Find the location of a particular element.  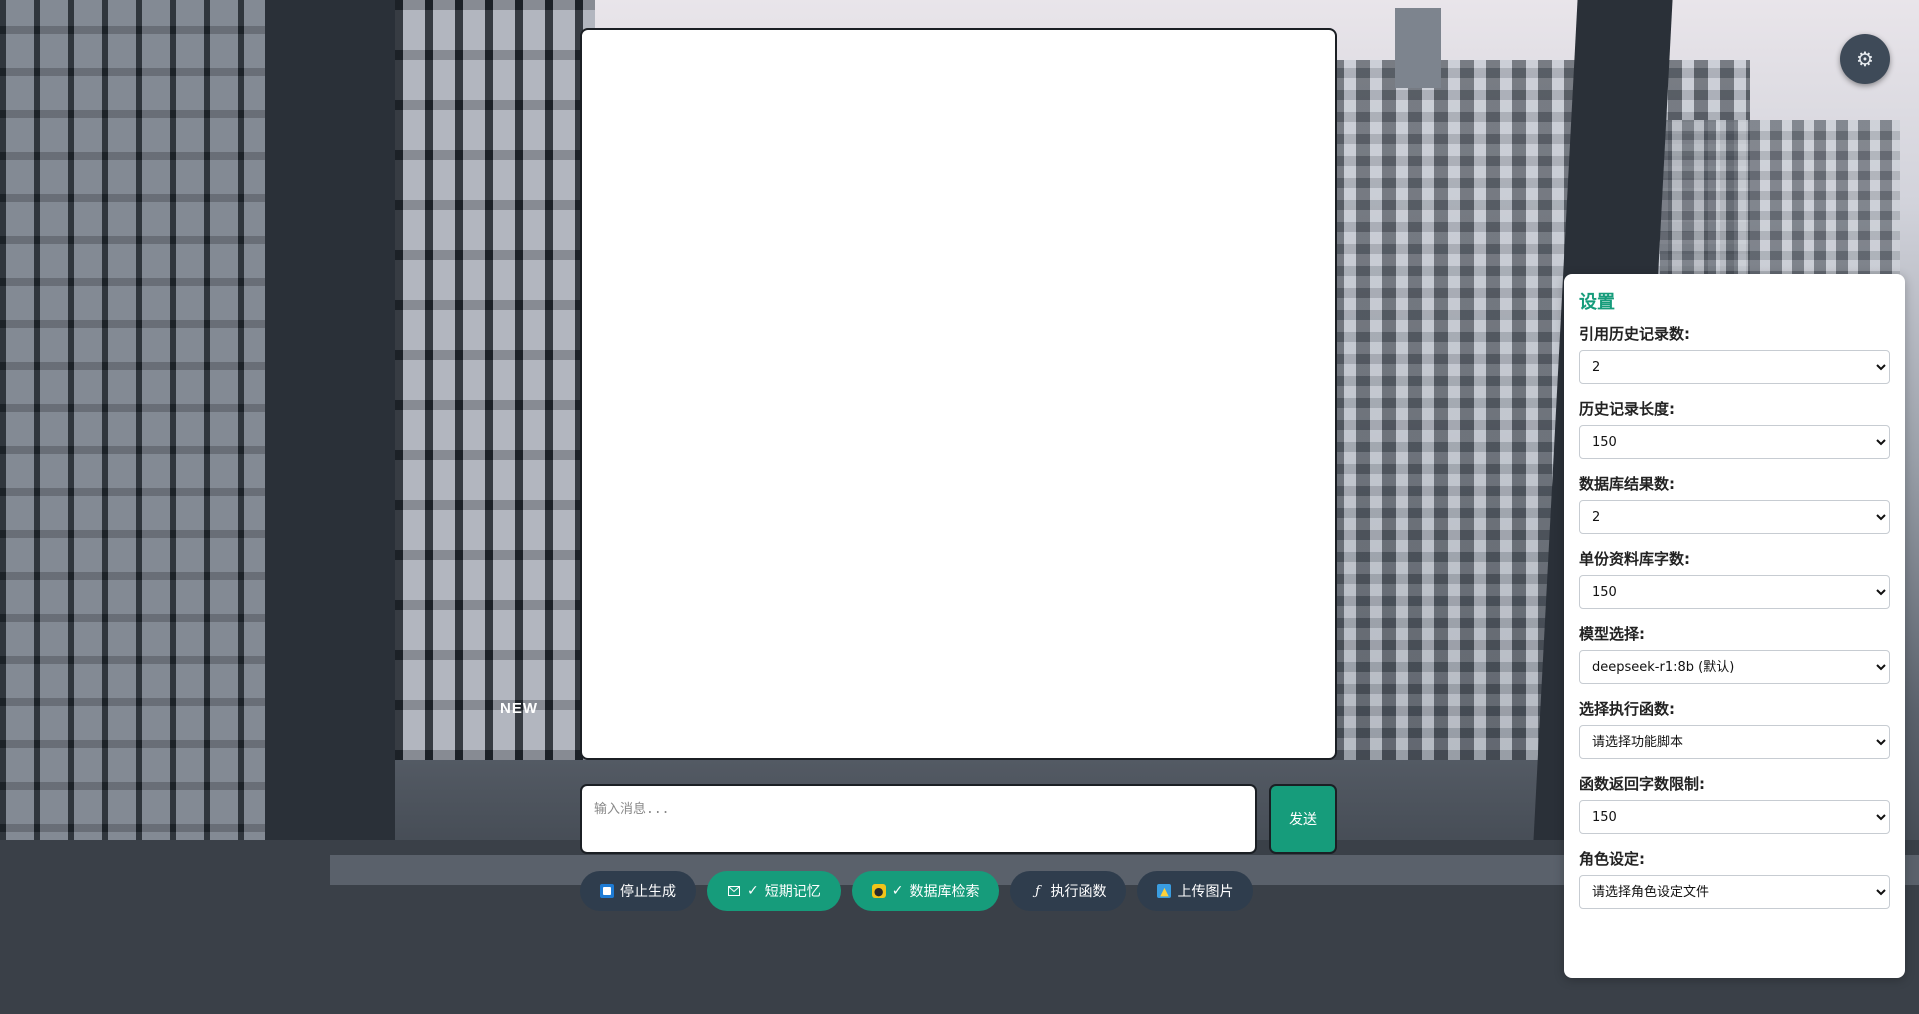

db-results-select: 2 is located at coordinates (1734, 517).